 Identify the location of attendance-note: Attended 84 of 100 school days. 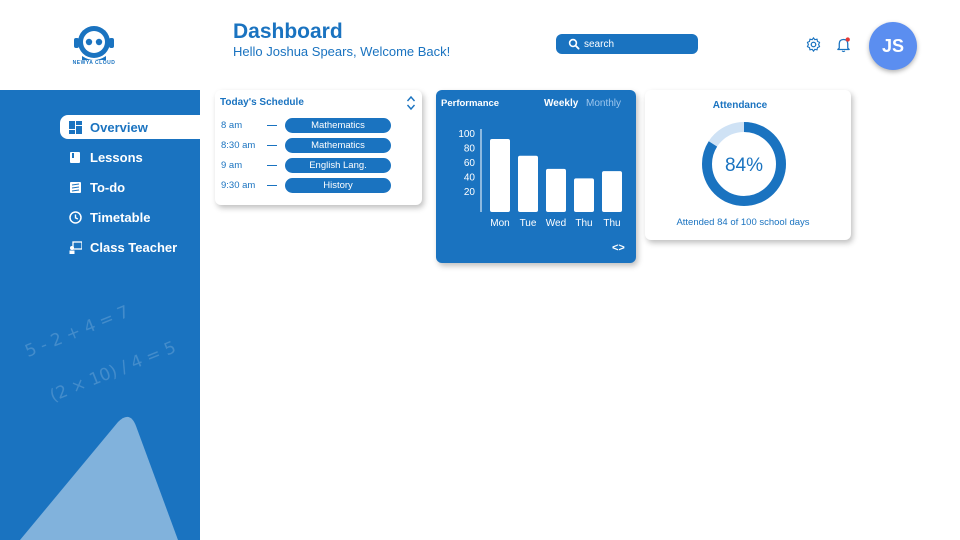
(743, 222).